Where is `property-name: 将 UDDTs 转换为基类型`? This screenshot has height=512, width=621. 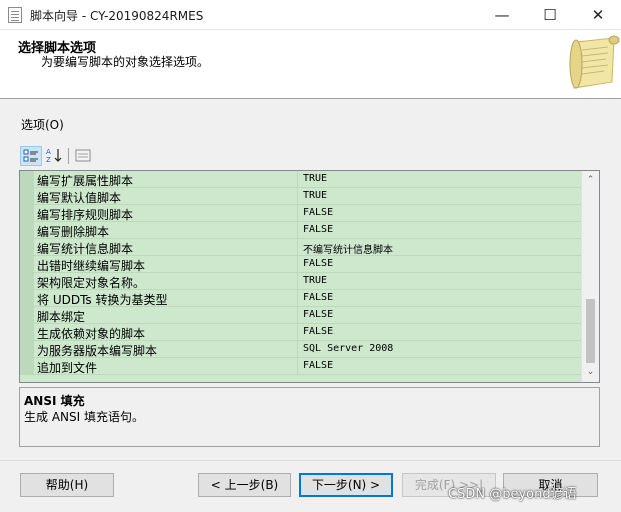
property-name: 将 UDDTs 转换为基类型 is located at coordinates (102, 300).